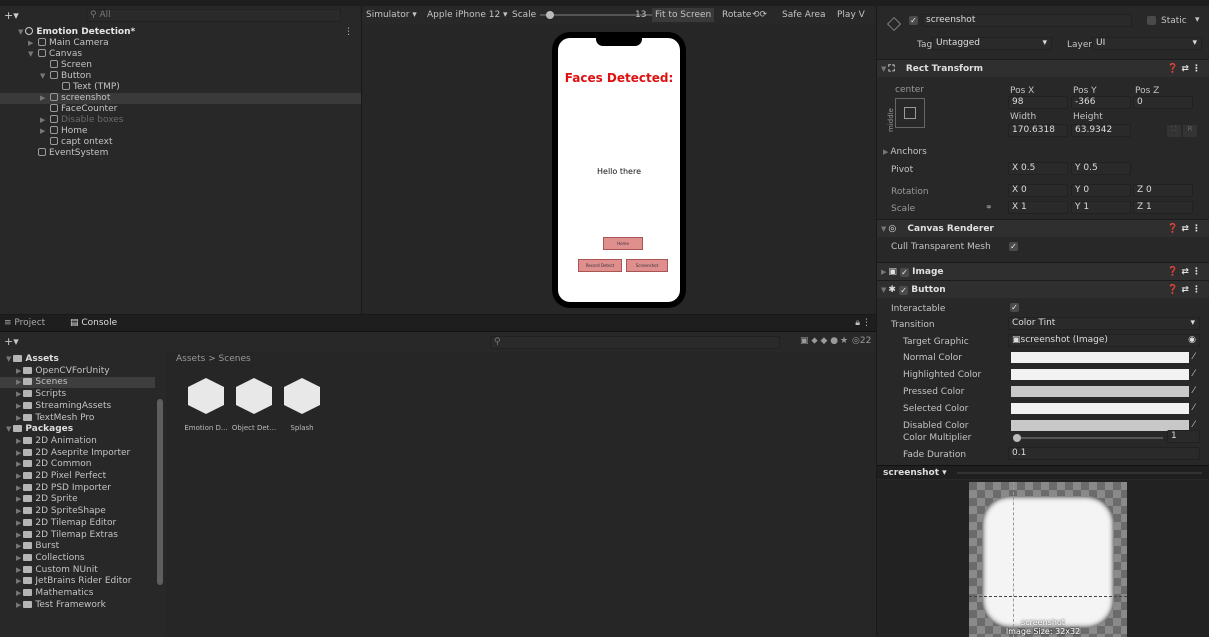 The image size is (1209, 637). I want to click on project-folder-item: ▼ Assets, so click(77, 359).